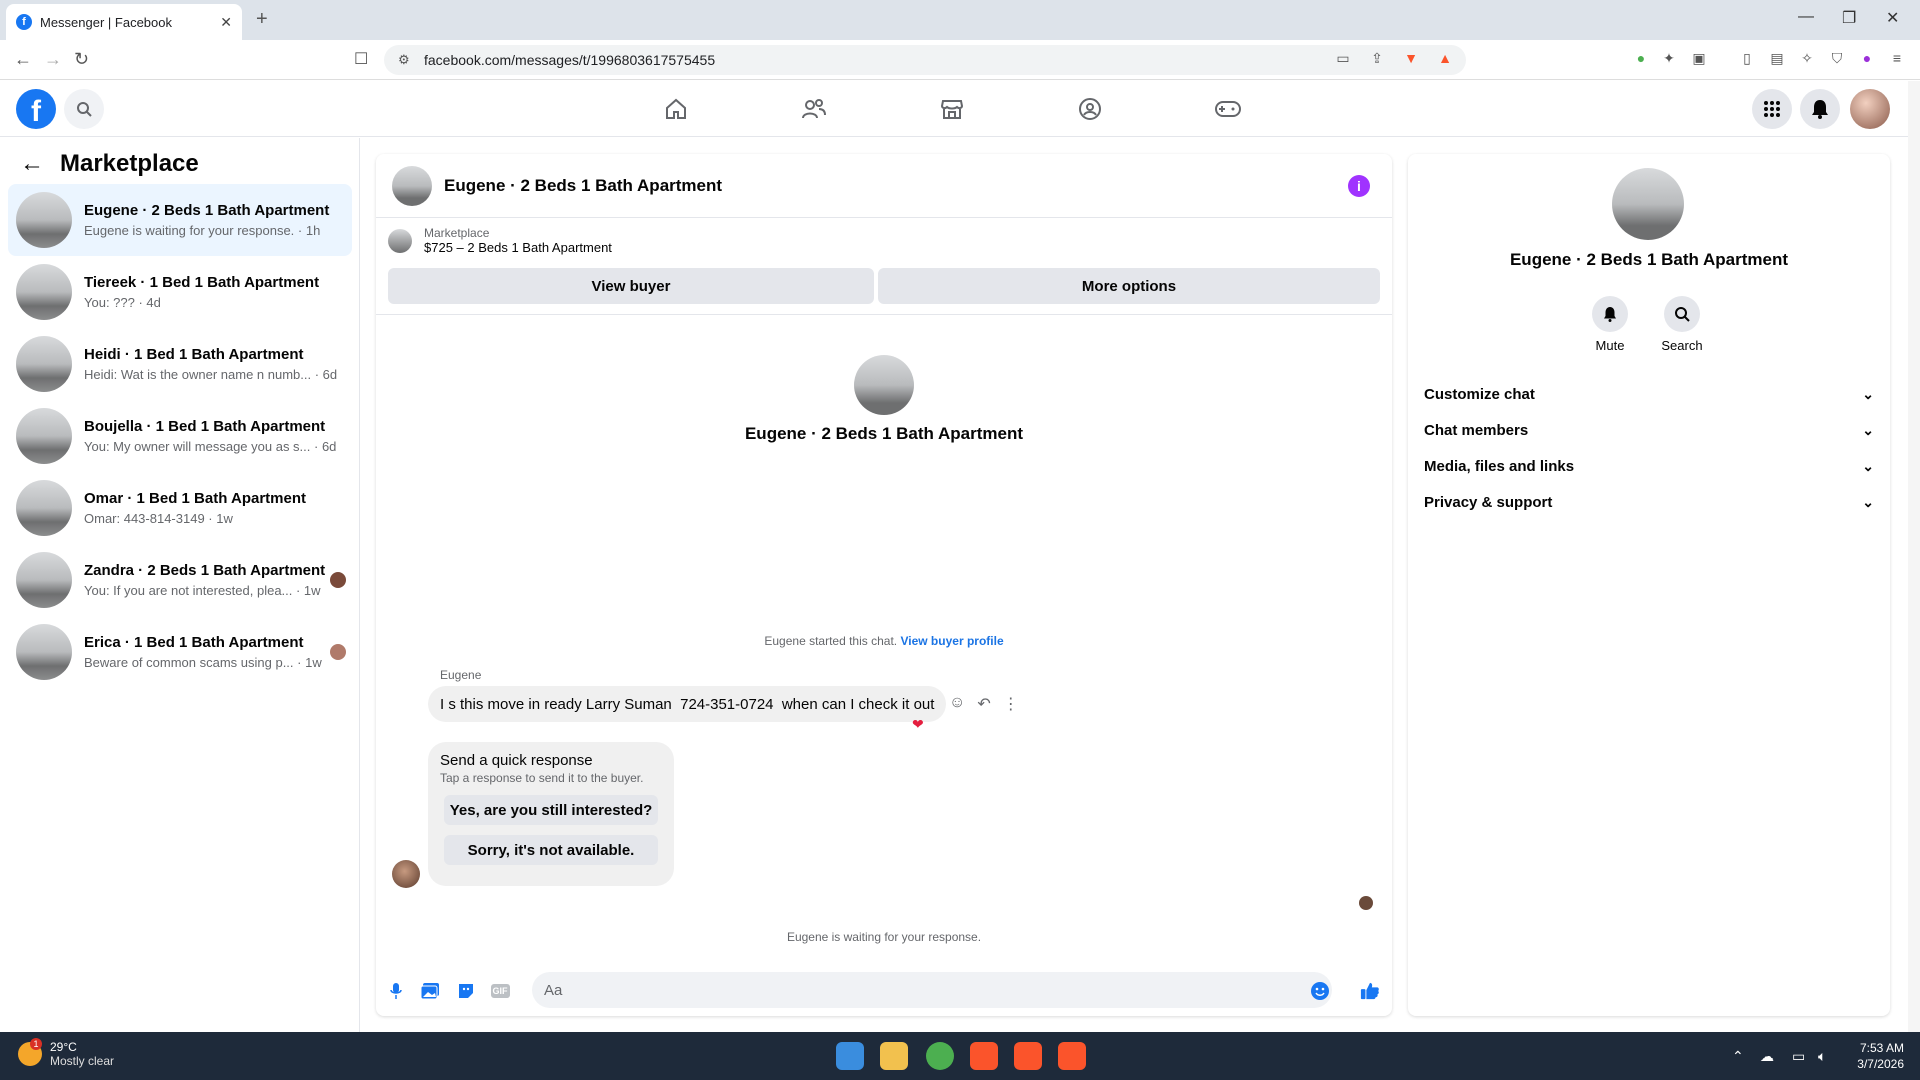  I want to click on volume-icon: 🔈︎, so click(1822, 1056).